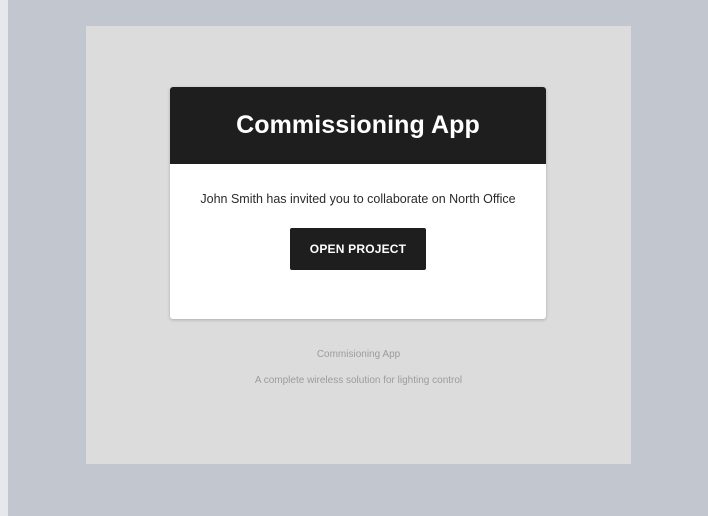 The width and height of the screenshot is (708, 516). What do you see at coordinates (358, 249) in the screenshot?
I see `open-project-button: OPEN PROJECT` at bounding box center [358, 249].